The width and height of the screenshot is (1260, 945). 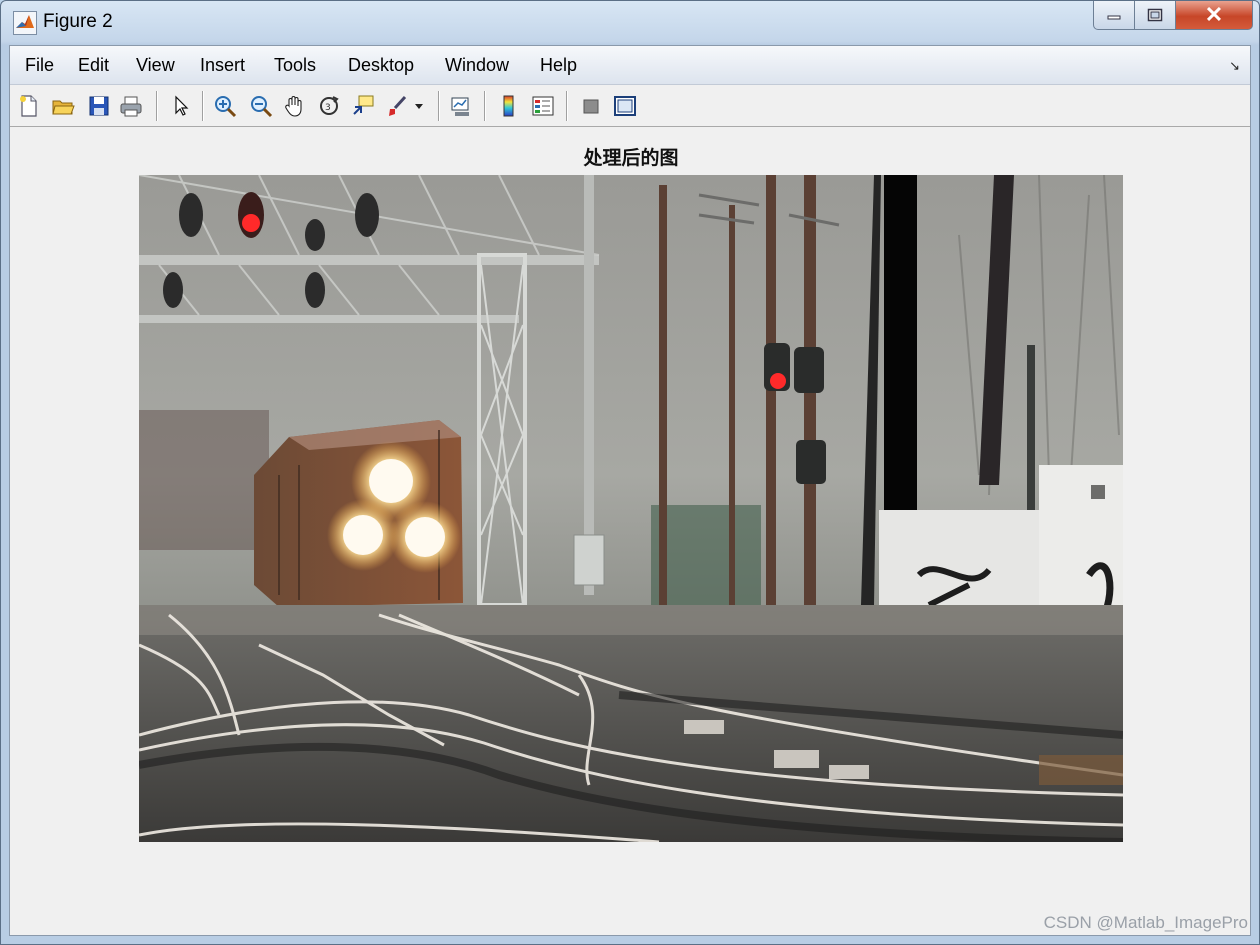 I want to click on menu-help: Help, so click(x=558, y=65).